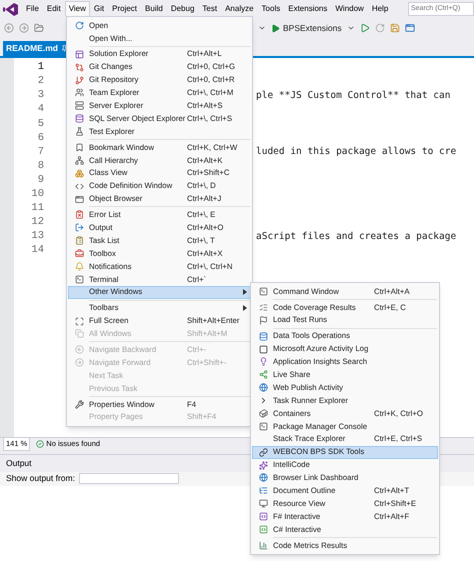 This screenshot has height=561, width=474. Describe the element at coordinates (356, 237) in the screenshot. I see `code-line: aScript files and creates a package` at that location.